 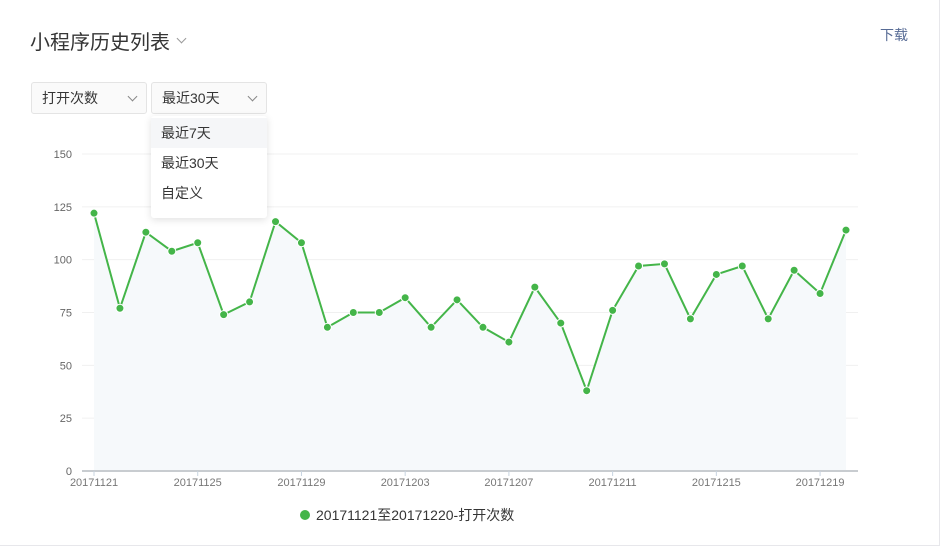 I want to click on x-tick-label: 20171121, so click(x=94, y=483).